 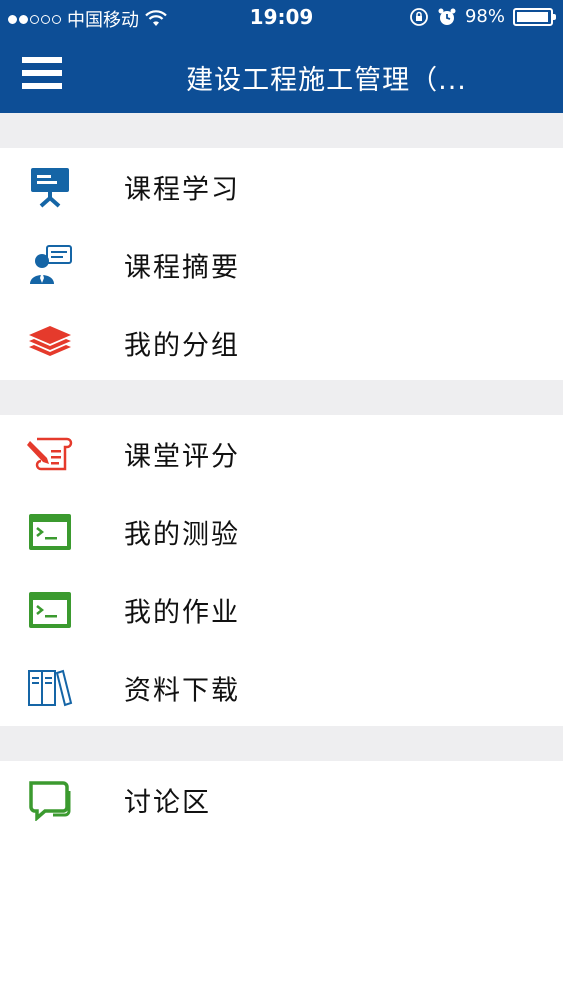 I want to click on speaker-chat-icon, so click(x=51, y=264).